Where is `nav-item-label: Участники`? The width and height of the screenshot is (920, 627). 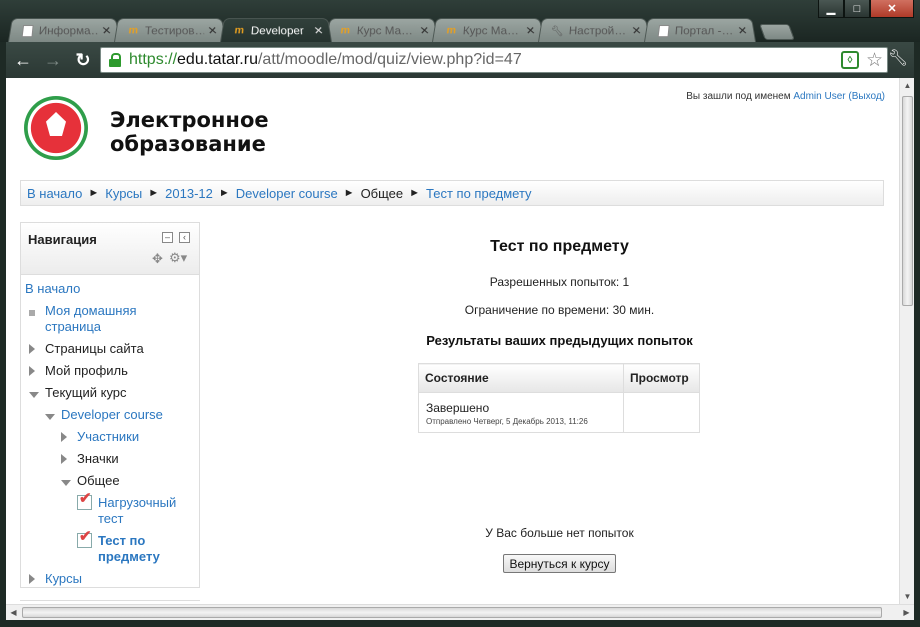
nav-item-label: Участники is located at coordinates (108, 438).